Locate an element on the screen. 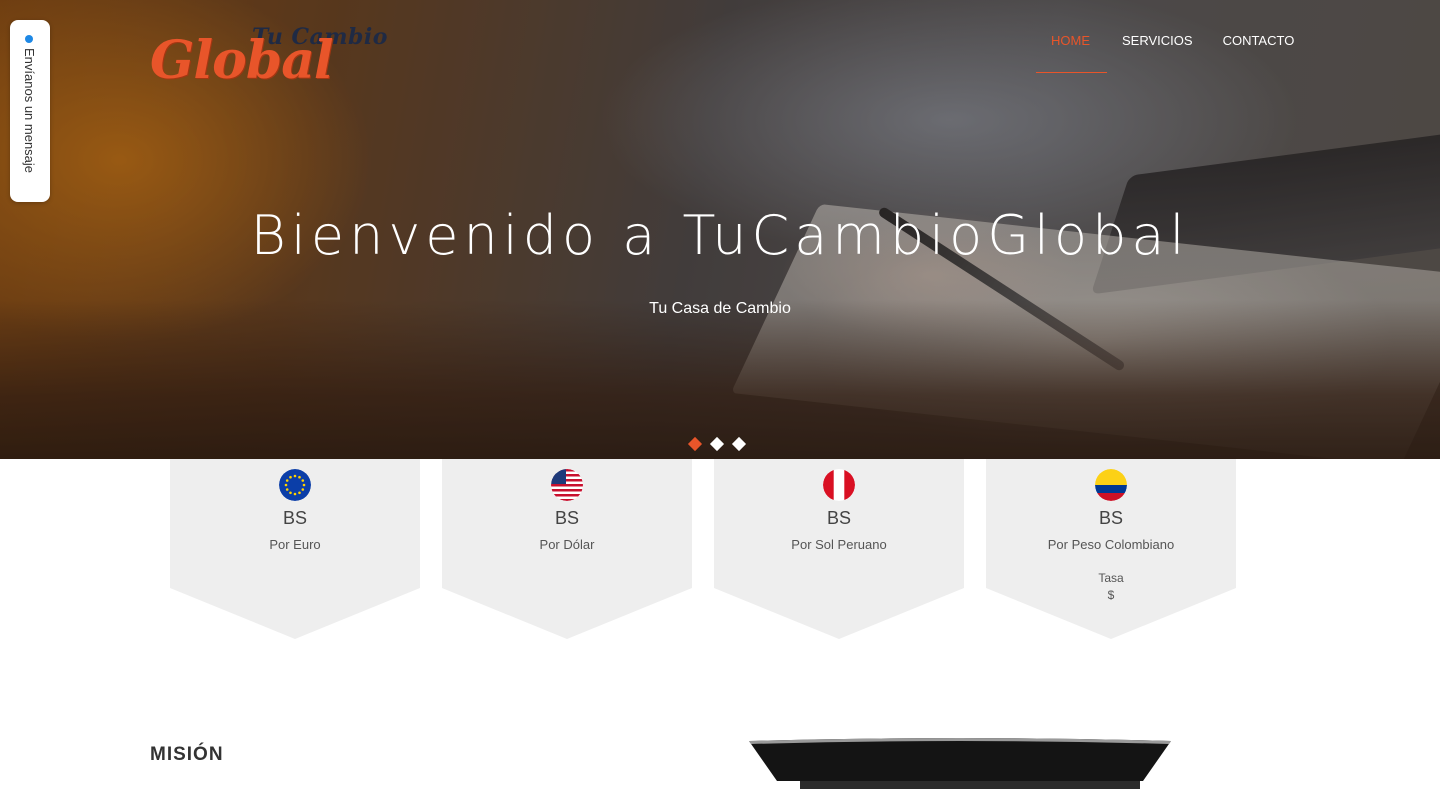 The height and width of the screenshot is (789, 1440). rate-card-euro: BS Por Euro is located at coordinates (295, 549).